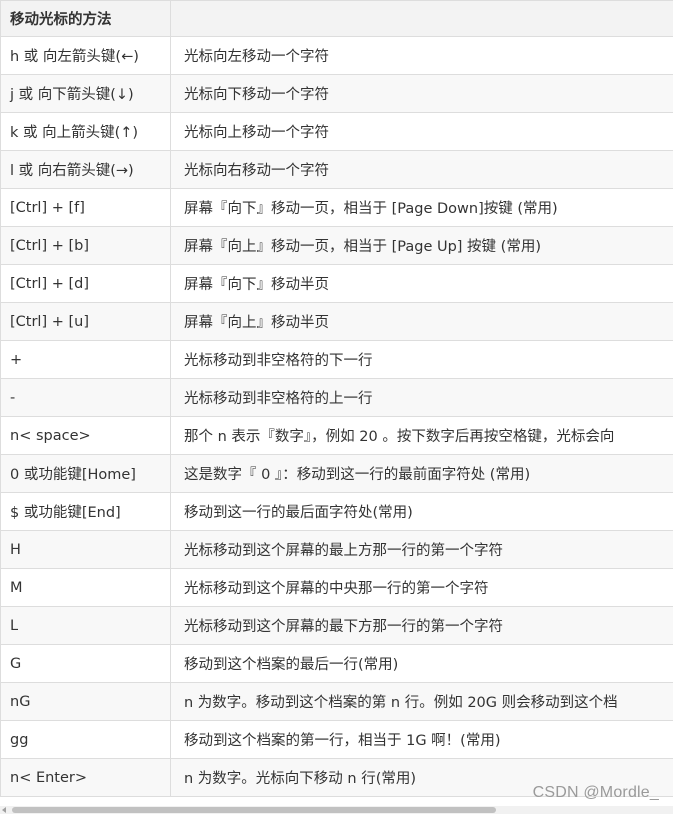 This screenshot has height=814, width=673. I want to click on desc-cell: 屏幕『向下』移动一页，相当于 [Page Down]按键 (常用), so click(371, 209).